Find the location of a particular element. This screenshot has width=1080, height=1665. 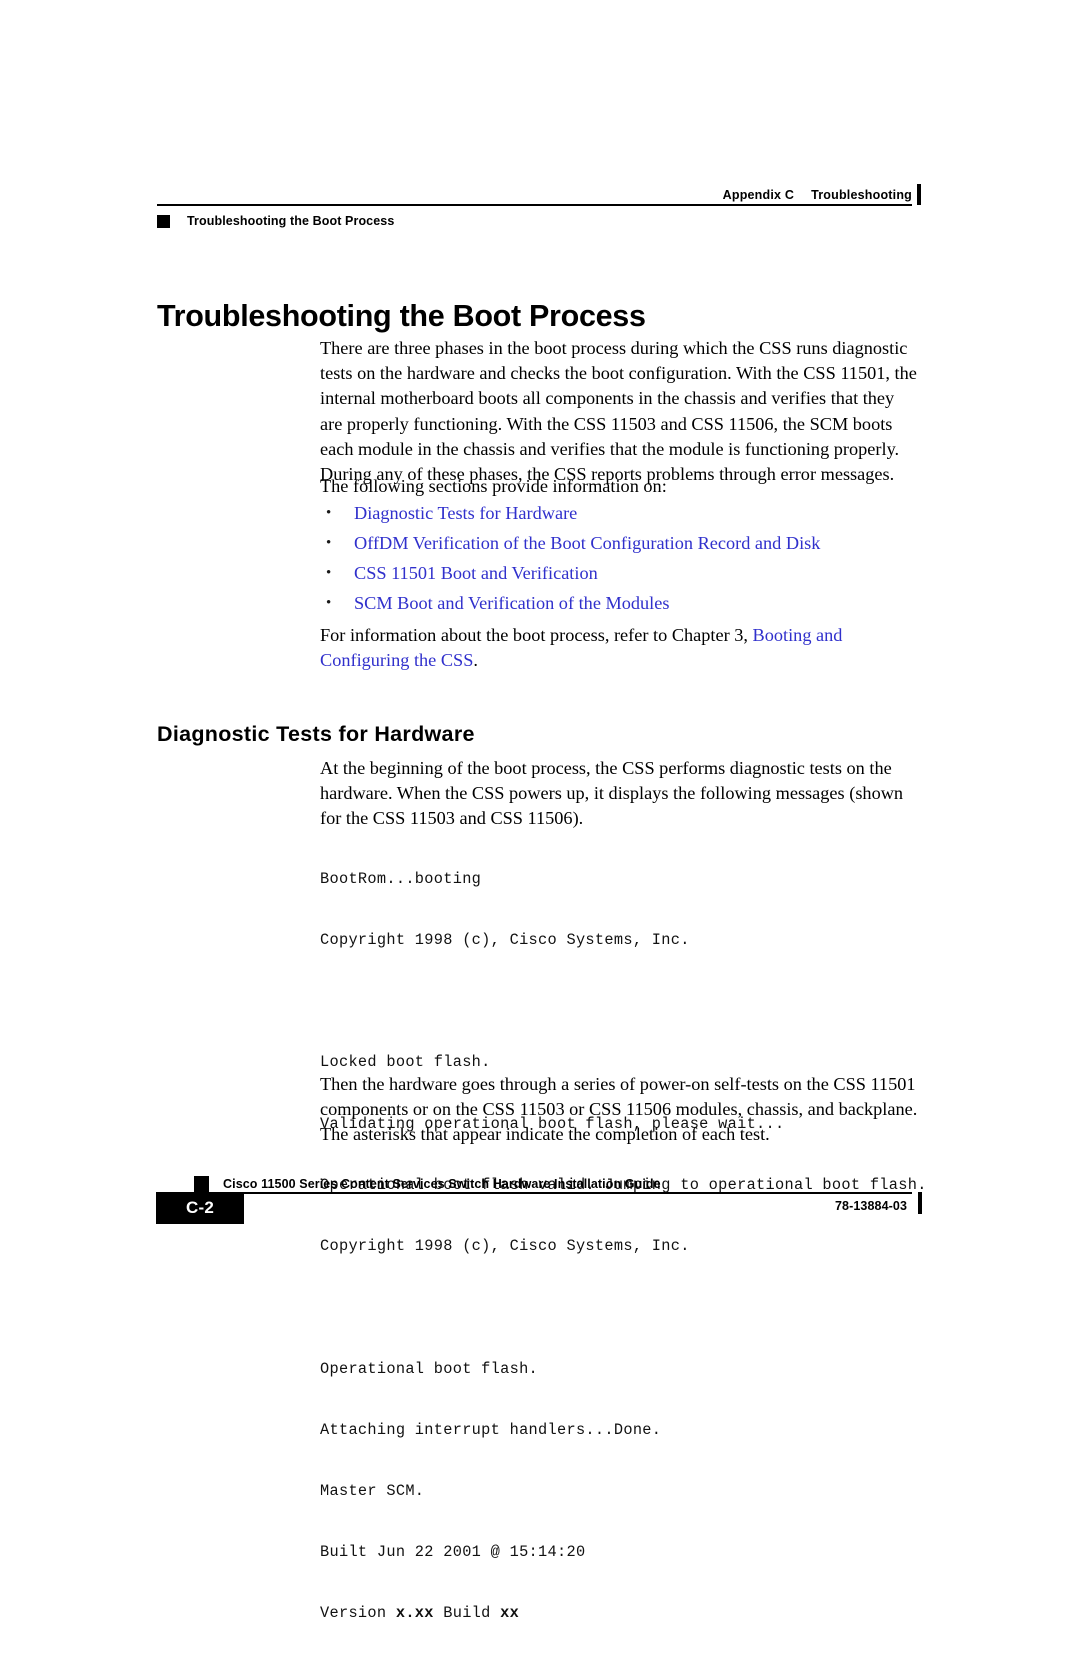

header-edge-tick is located at coordinates (919, 194).